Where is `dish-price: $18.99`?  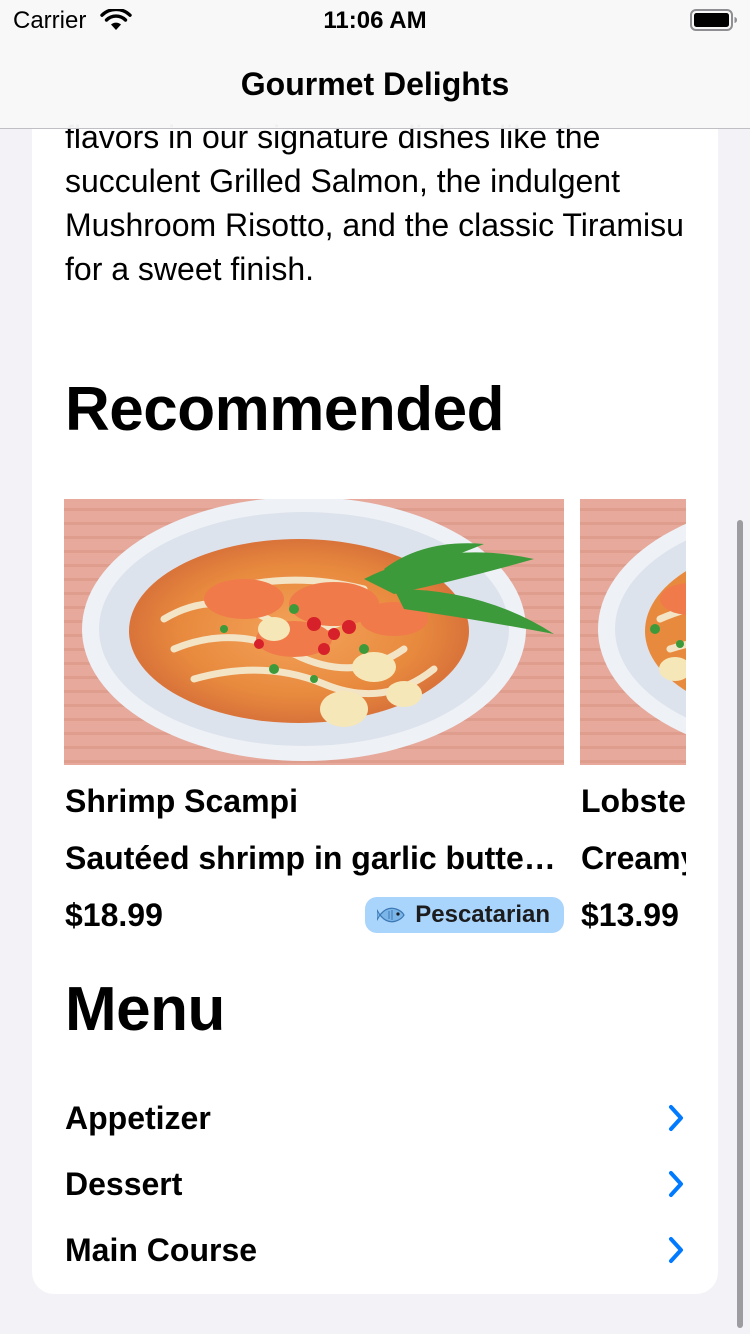
dish-price: $18.99 is located at coordinates (114, 915).